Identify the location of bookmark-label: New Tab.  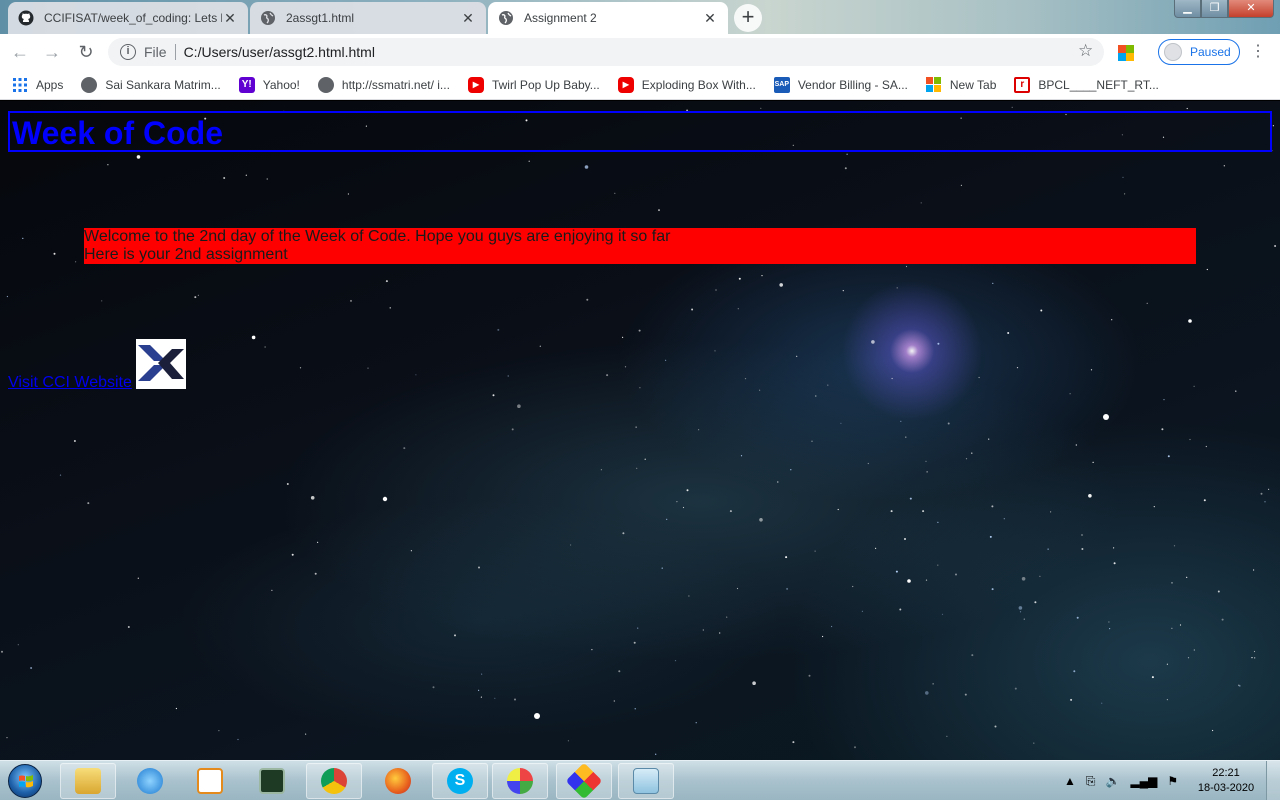
(973, 84).